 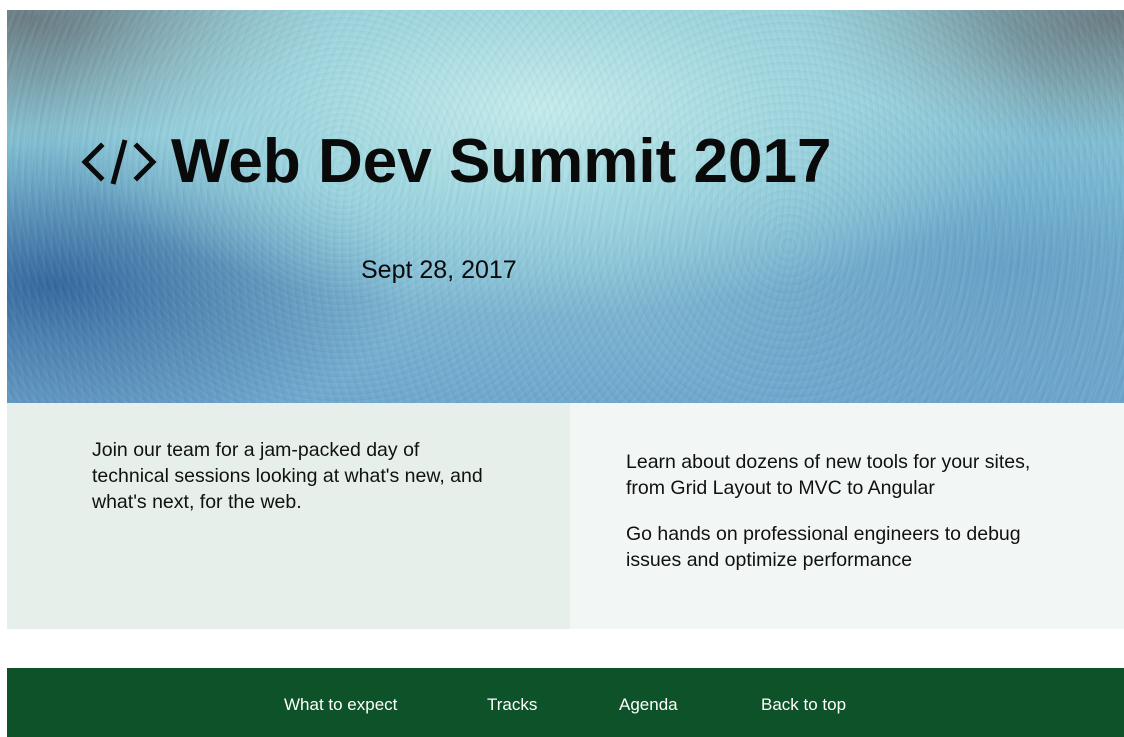 What do you see at coordinates (512, 705) in the screenshot?
I see `nav-link-tracks: Tracks` at bounding box center [512, 705].